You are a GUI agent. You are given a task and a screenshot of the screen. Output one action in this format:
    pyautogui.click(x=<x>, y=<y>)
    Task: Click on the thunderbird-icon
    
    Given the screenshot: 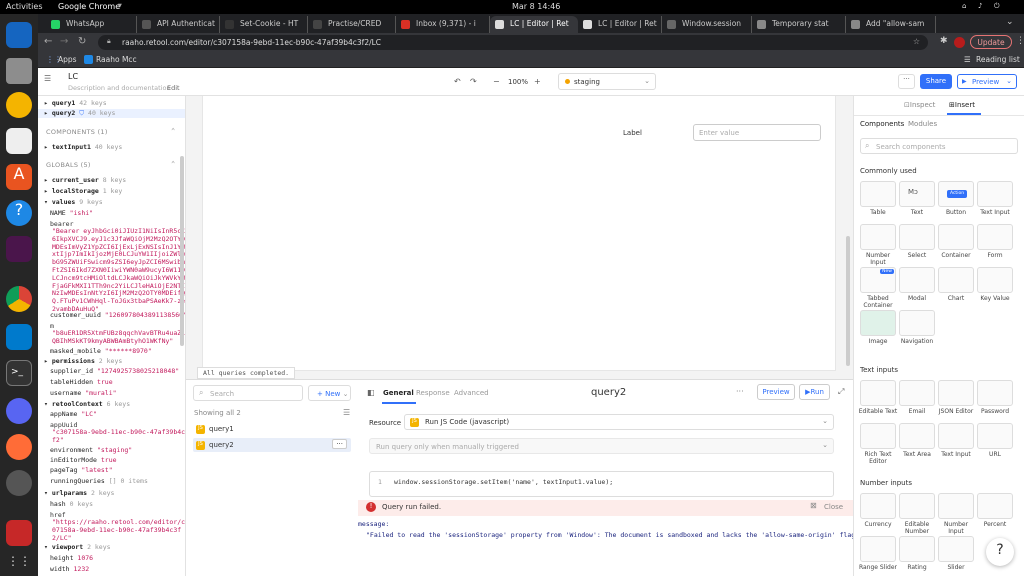 What is the action you would take?
    pyautogui.click(x=19, y=35)
    